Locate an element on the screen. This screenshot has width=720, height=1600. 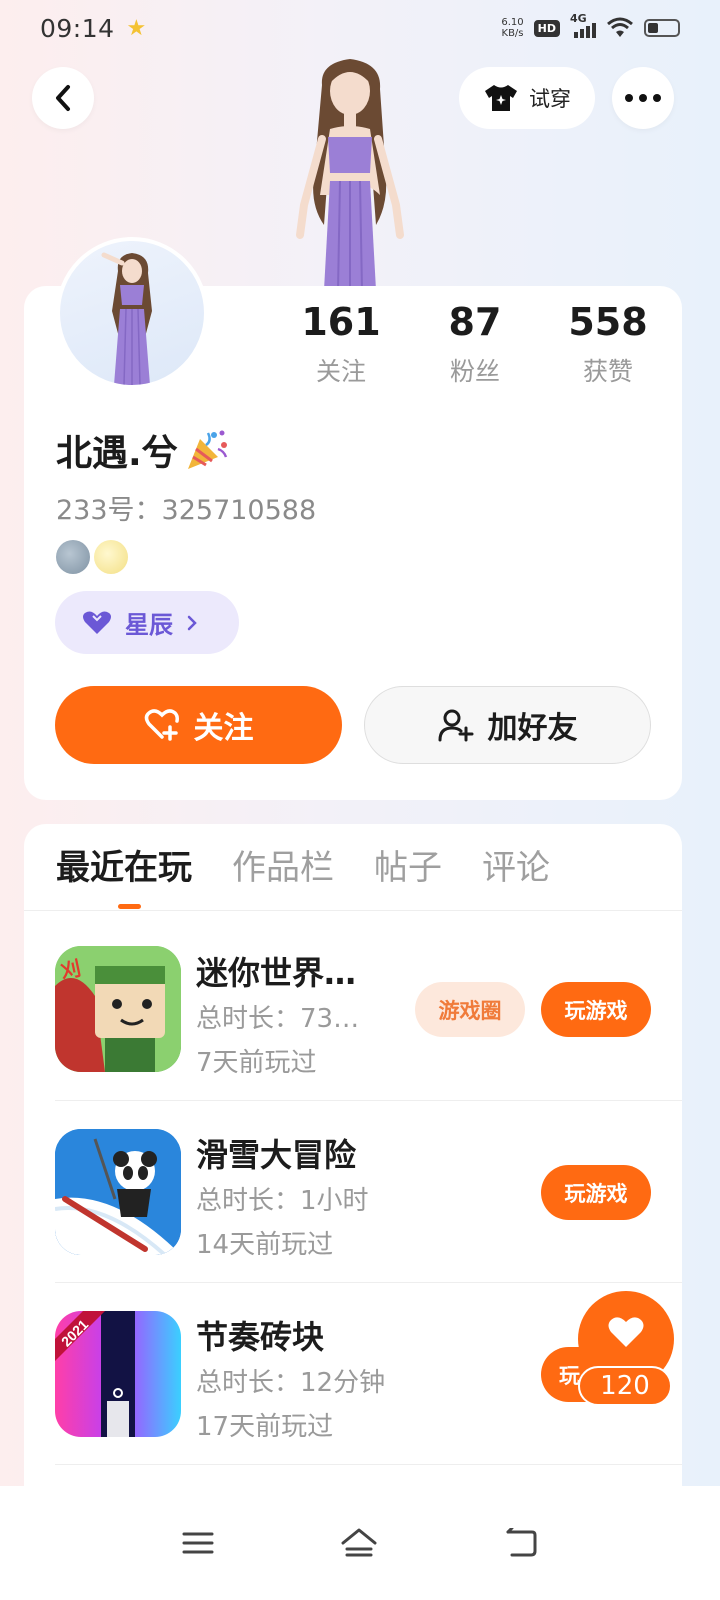
list-item: 刈 迷你世界… 总时长：73… 7天前玩过 游戏圈 玩游戏 is located at coordinates (360, 1009).